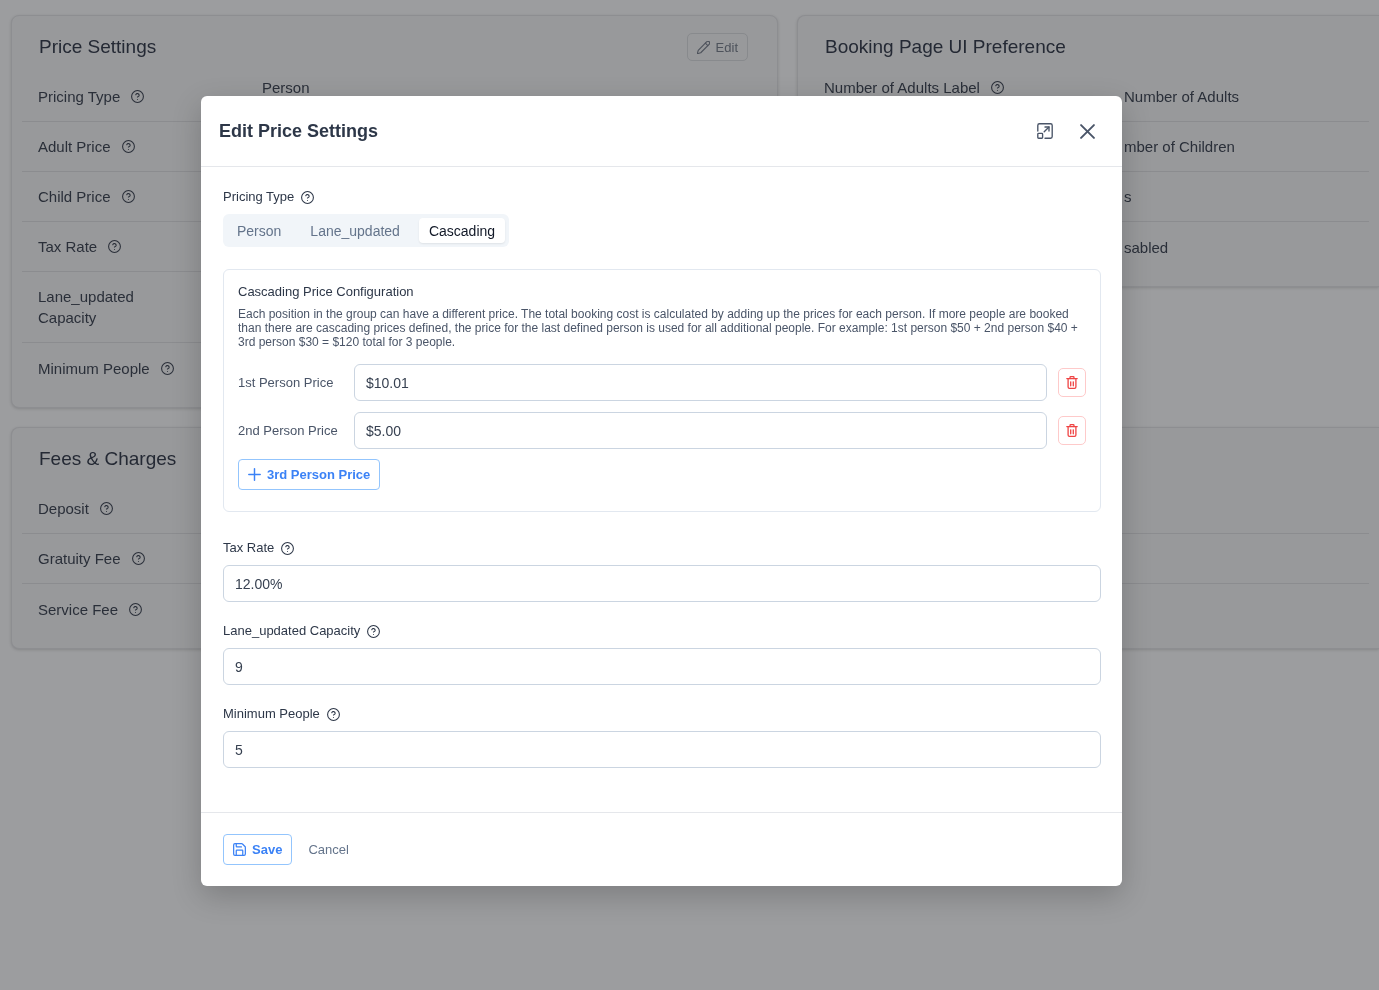  Describe the element at coordinates (1087, 131) in the screenshot. I see `close-icon` at that location.